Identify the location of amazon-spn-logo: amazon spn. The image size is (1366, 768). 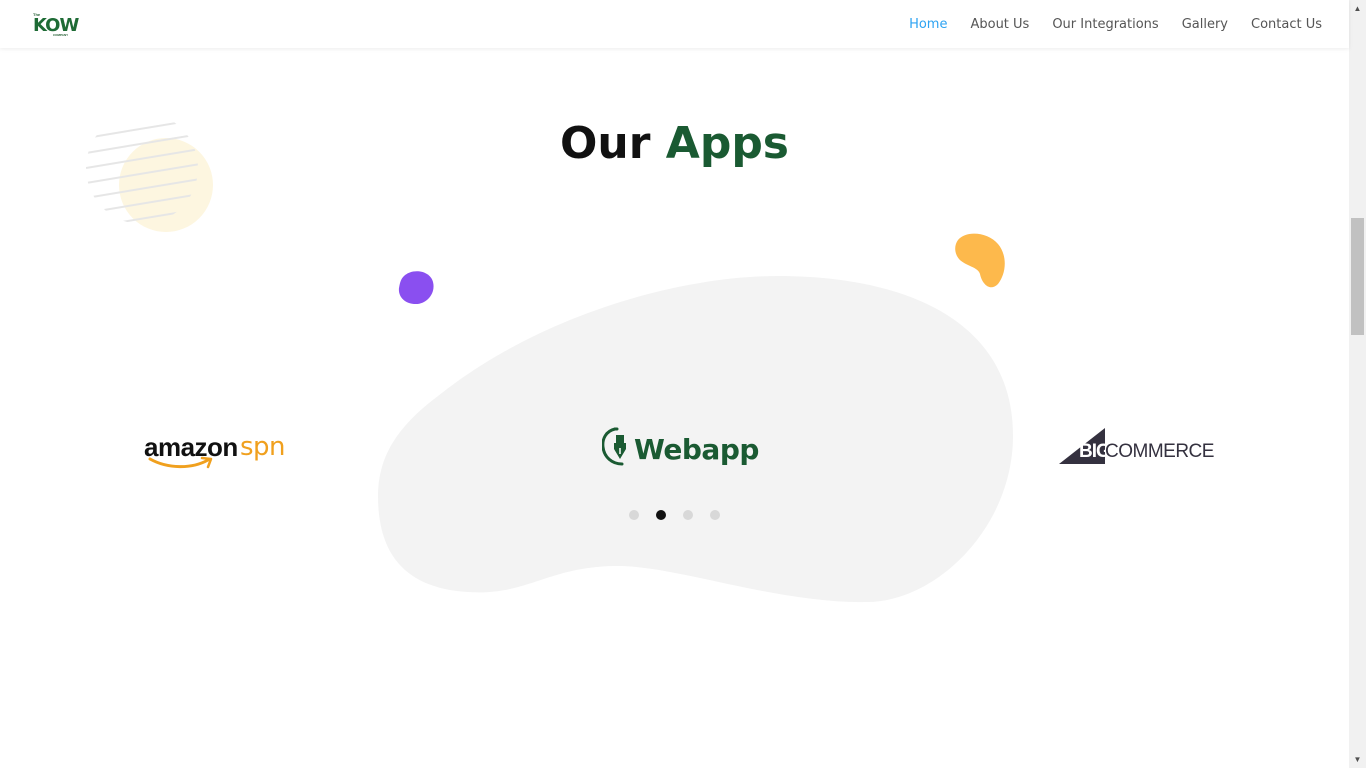
(220, 452).